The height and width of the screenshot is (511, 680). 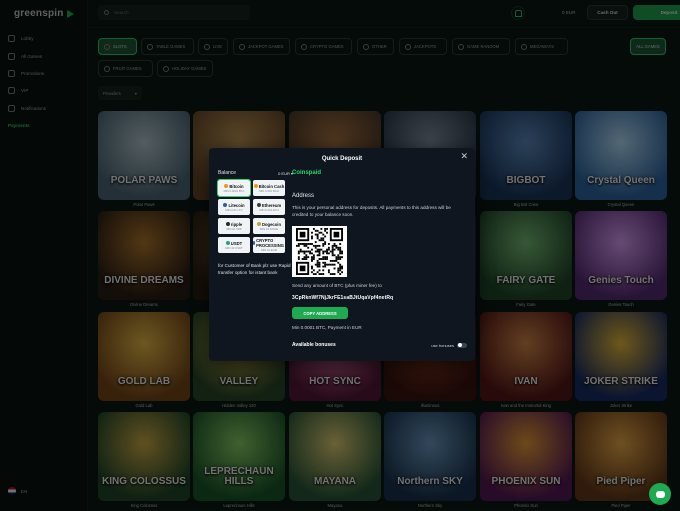 I want to click on qr-code-graphic, so click(x=319, y=251).